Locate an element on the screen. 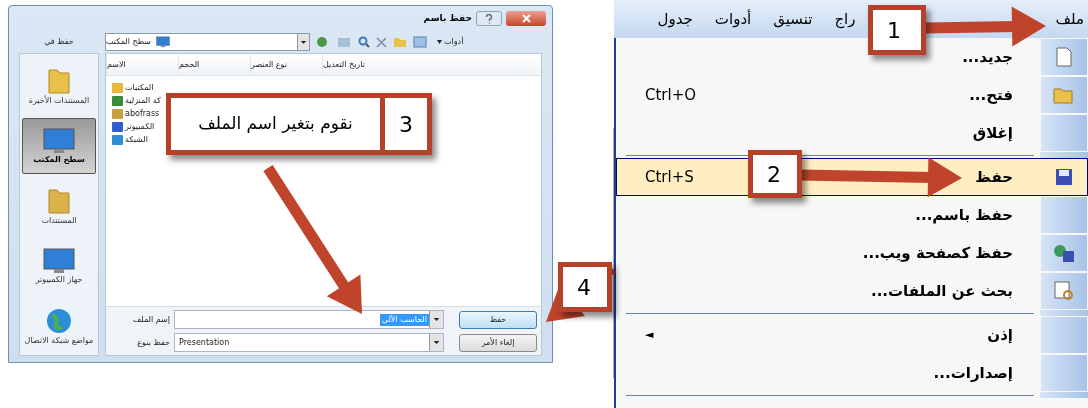 The width and height of the screenshot is (1088, 408). caret-icon is located at coordinates (439, 42).